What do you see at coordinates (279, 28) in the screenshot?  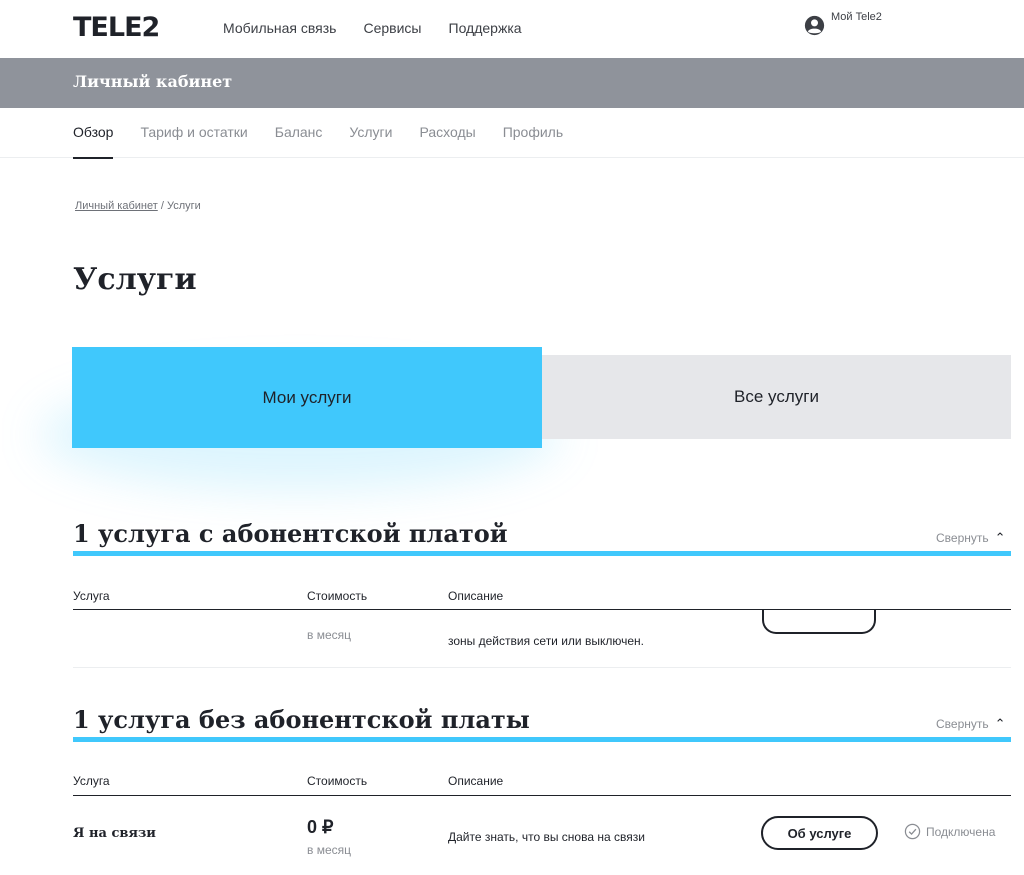 I see `nav-mobile-link: Мобильная связь` at bounding box center [279, 28].